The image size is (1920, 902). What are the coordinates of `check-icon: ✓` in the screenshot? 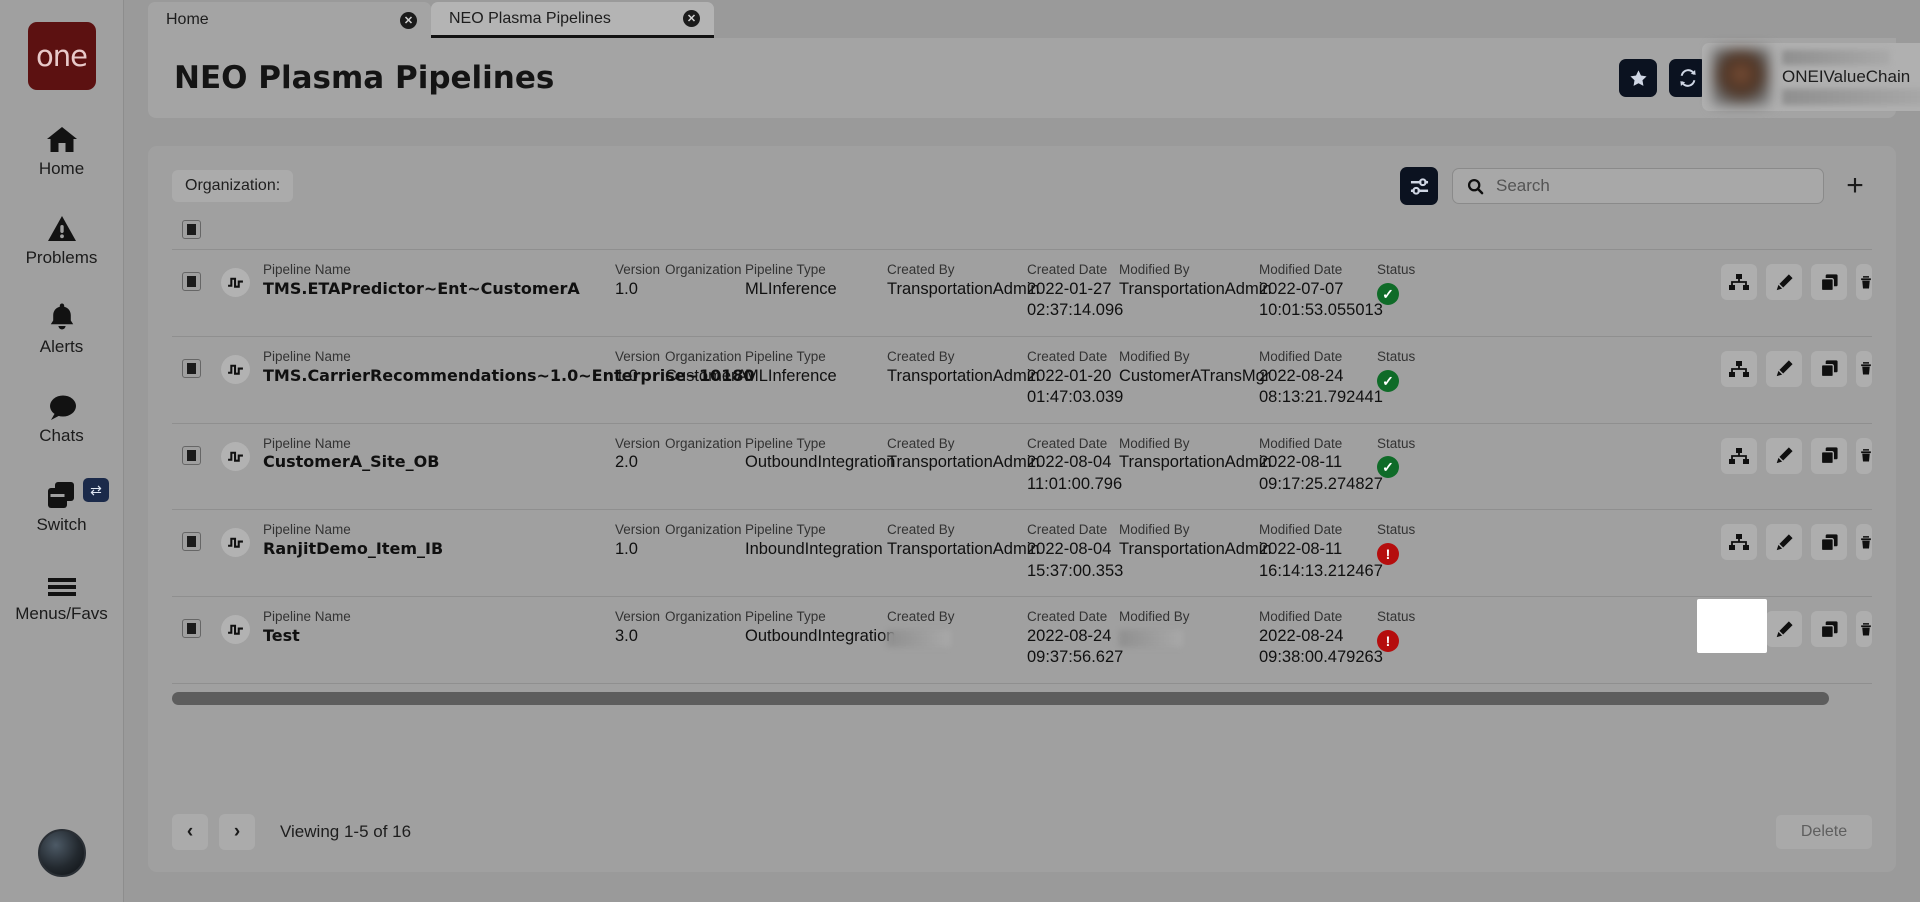 It's located at (1388, 380).